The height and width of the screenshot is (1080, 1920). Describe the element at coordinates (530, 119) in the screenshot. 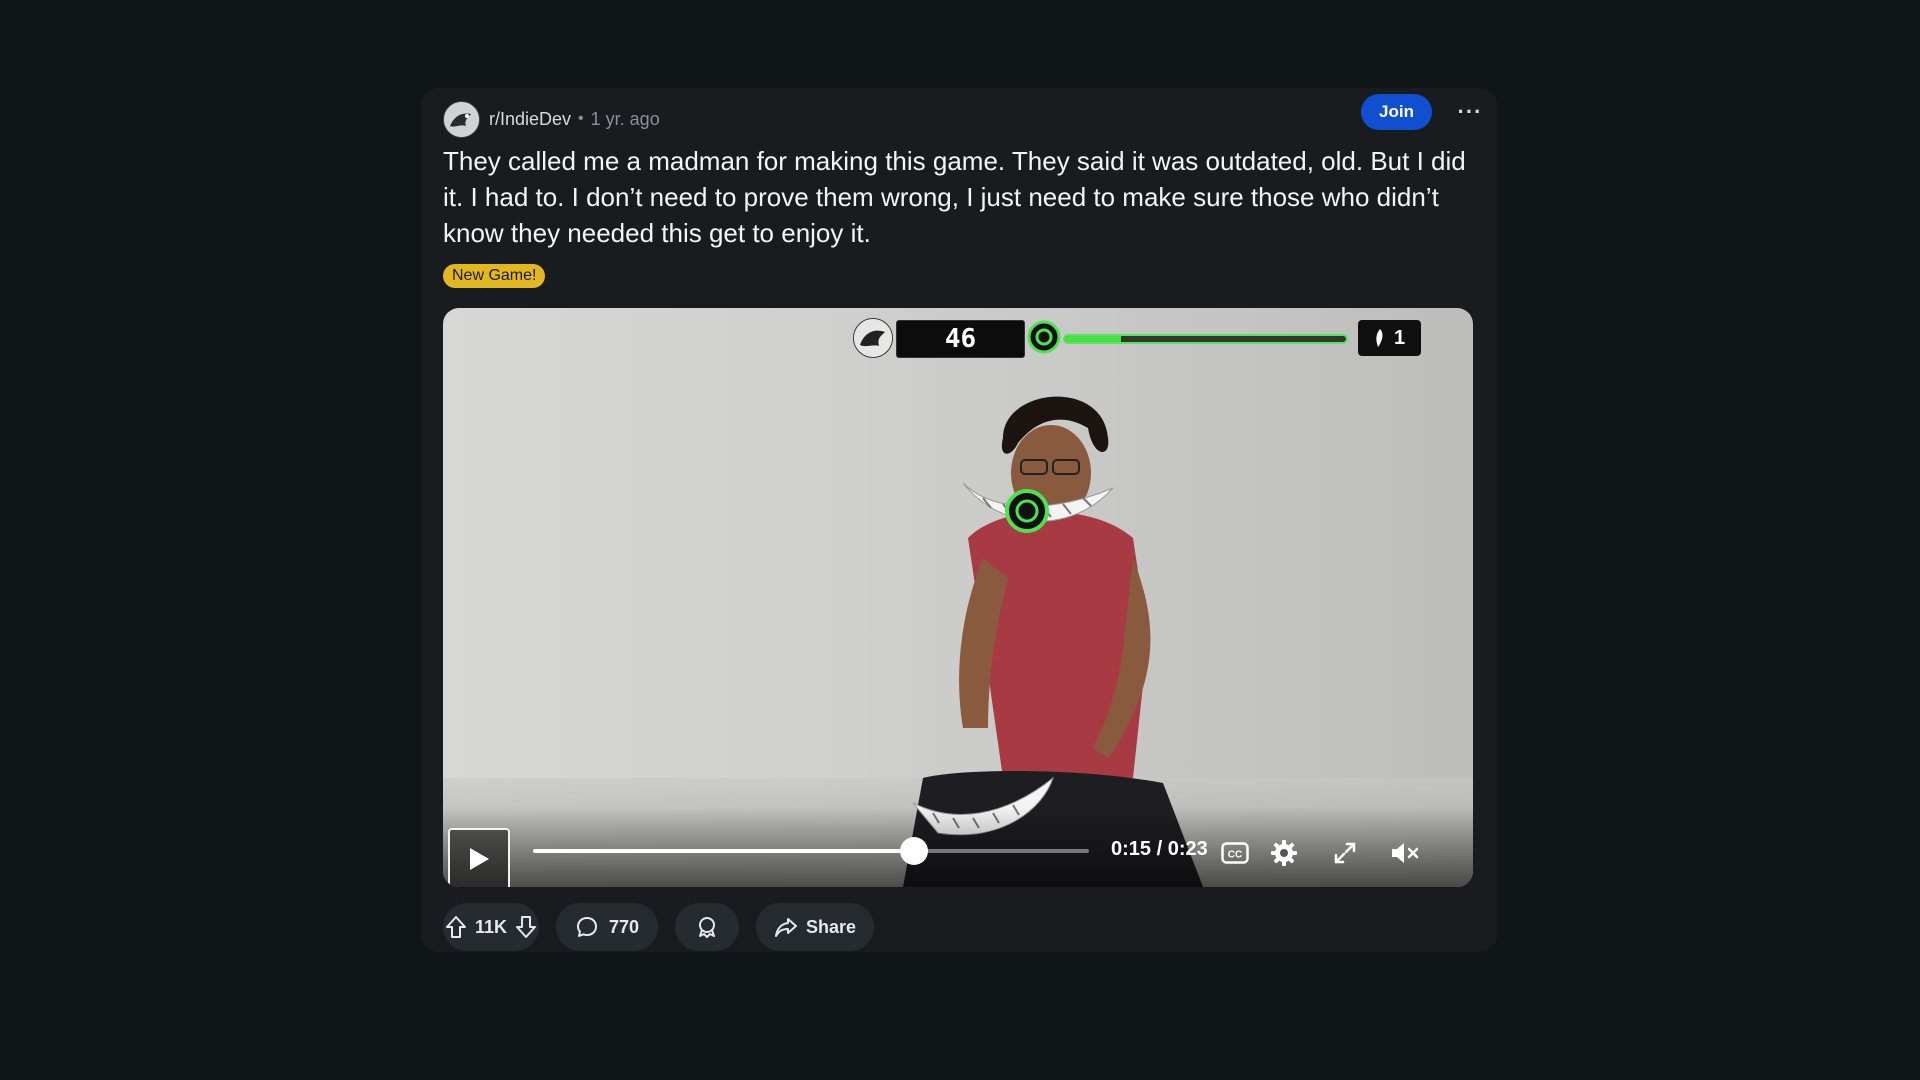

I see `subreddit-name: r/IndieDev` at that location.